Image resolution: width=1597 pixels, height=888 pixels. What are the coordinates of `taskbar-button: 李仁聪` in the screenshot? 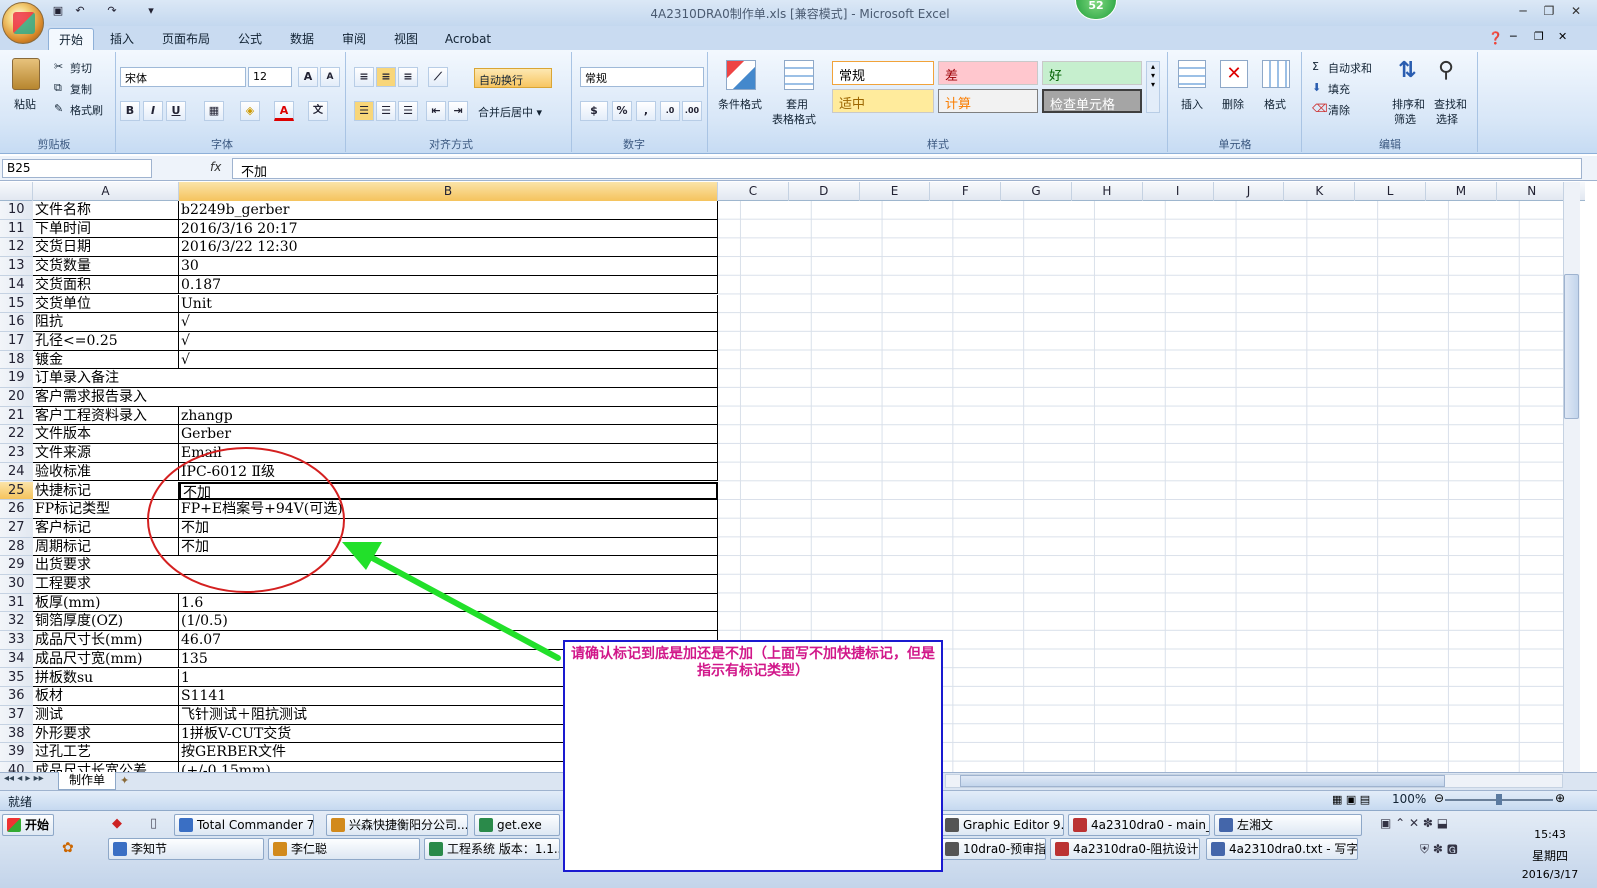 It's located at (344, 849).